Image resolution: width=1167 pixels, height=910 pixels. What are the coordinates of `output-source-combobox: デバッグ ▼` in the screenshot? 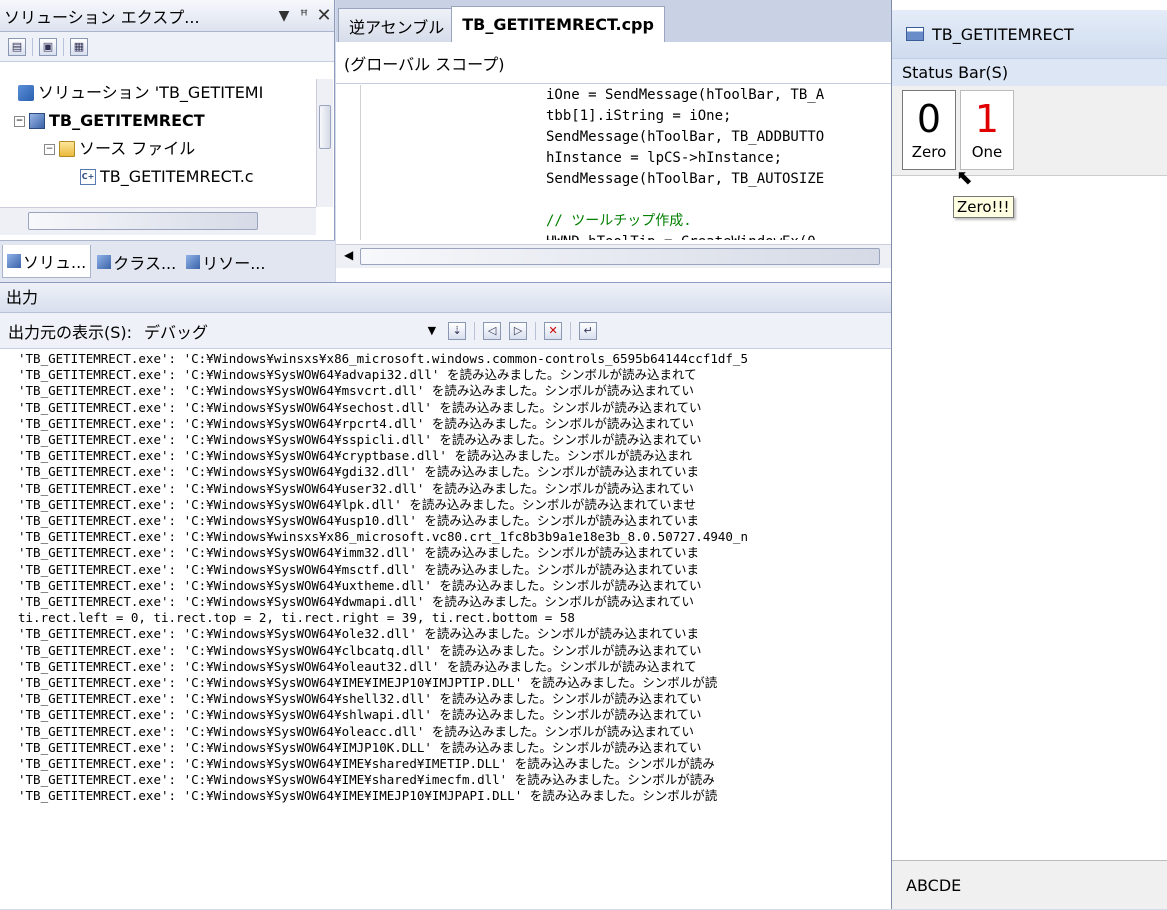 It's located at (290, 331).